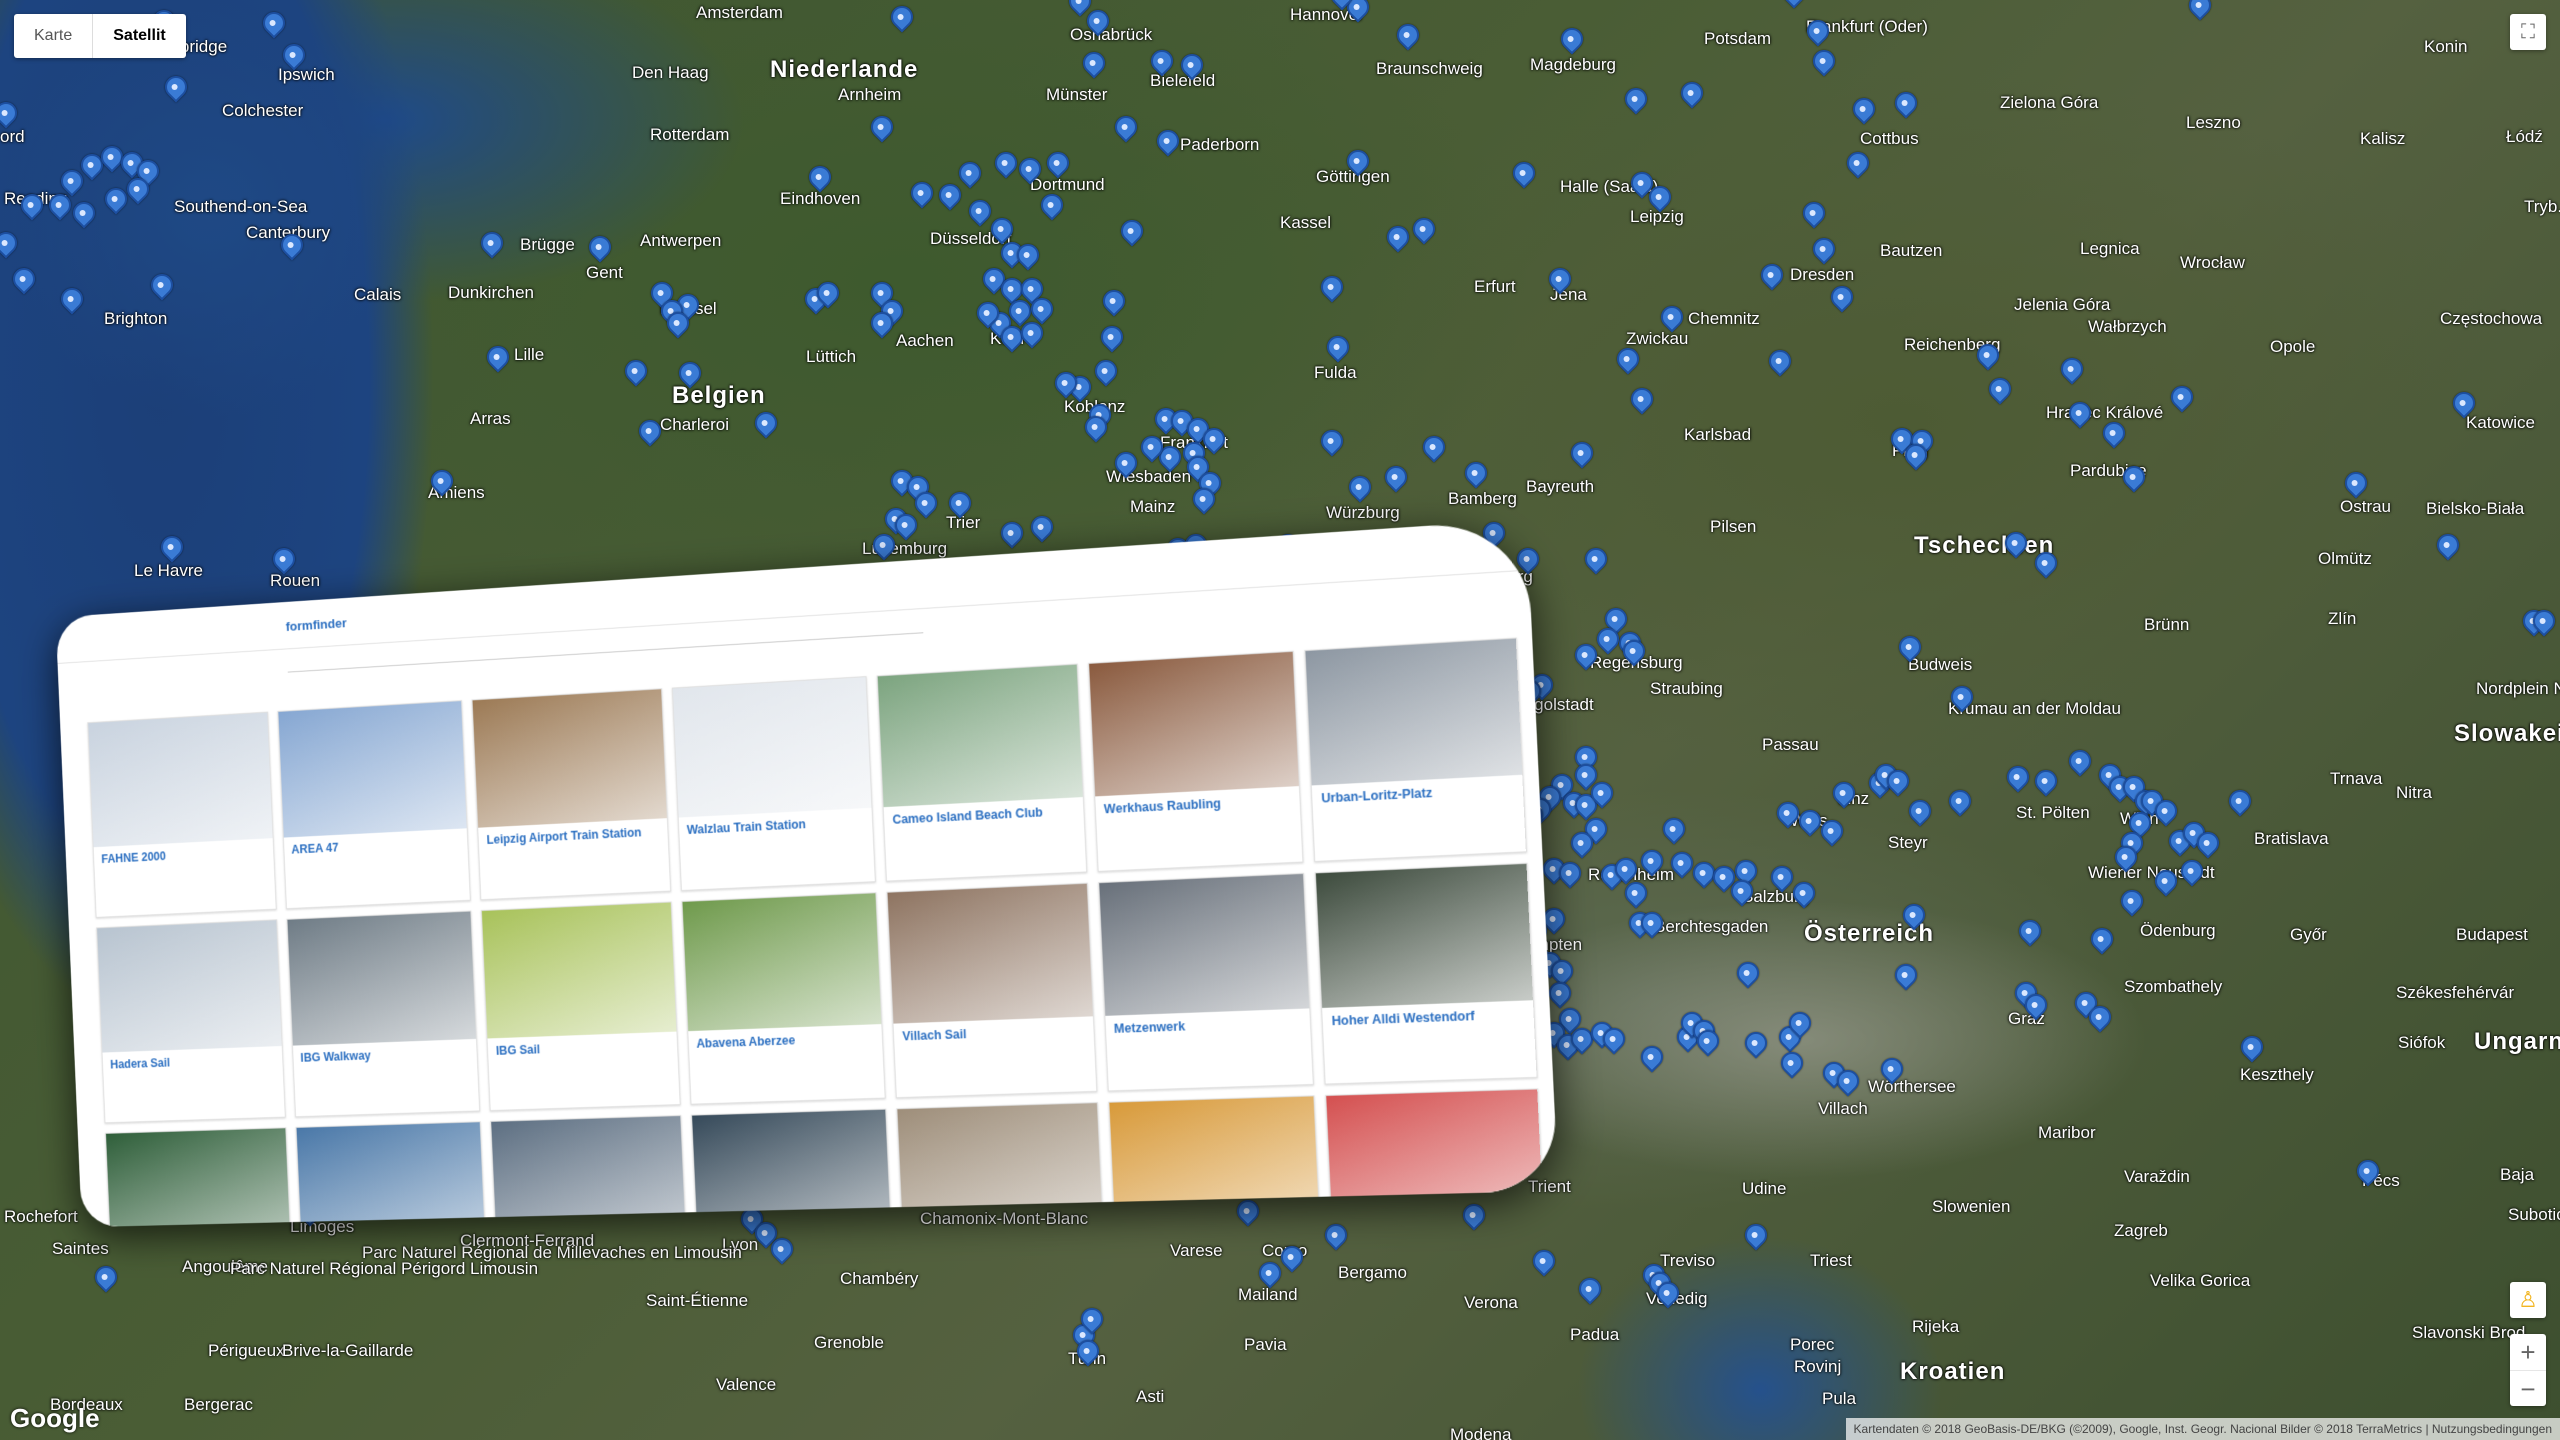 The image size is (2560, 1440). I want to click on city-label: Bautzen, so click(1911, 250).